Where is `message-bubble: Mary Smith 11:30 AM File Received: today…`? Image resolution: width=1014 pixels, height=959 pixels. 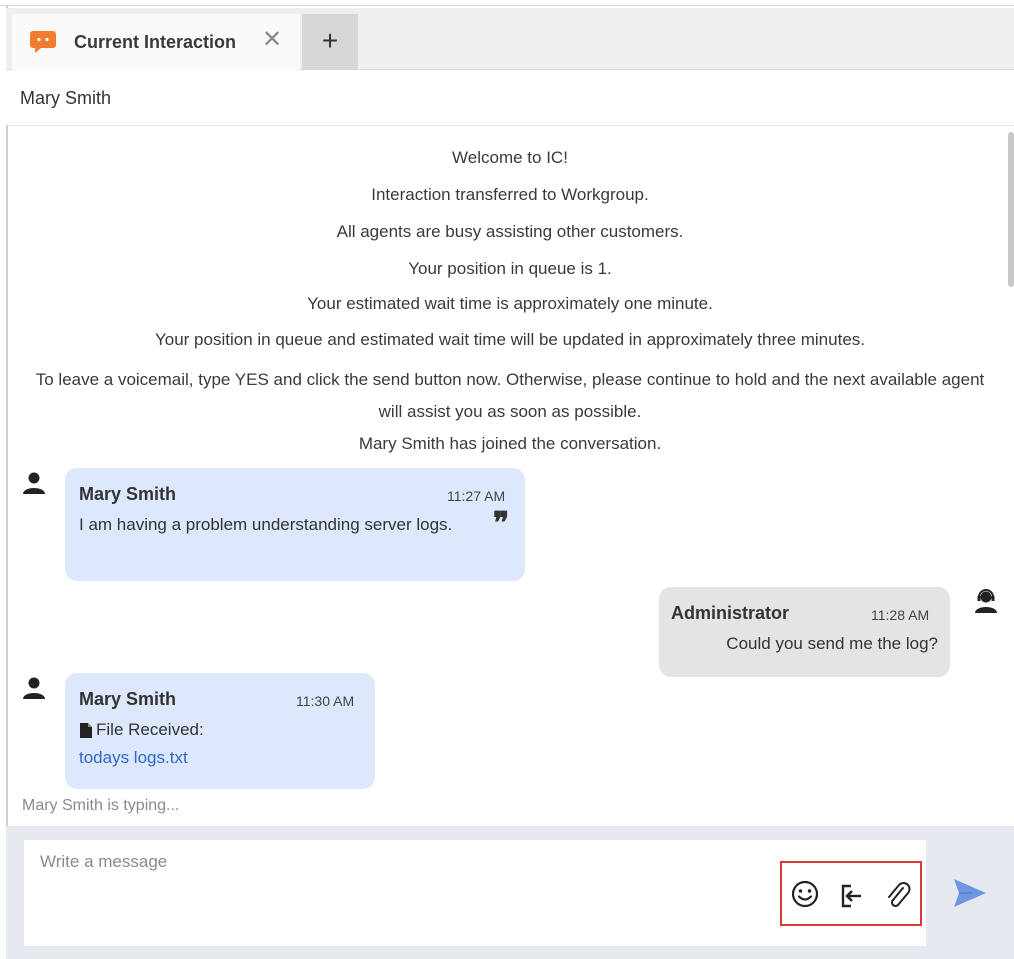
message-bubble: Mary Smith 11:30 AM File Received: today… is located at coordinates (220, 731).